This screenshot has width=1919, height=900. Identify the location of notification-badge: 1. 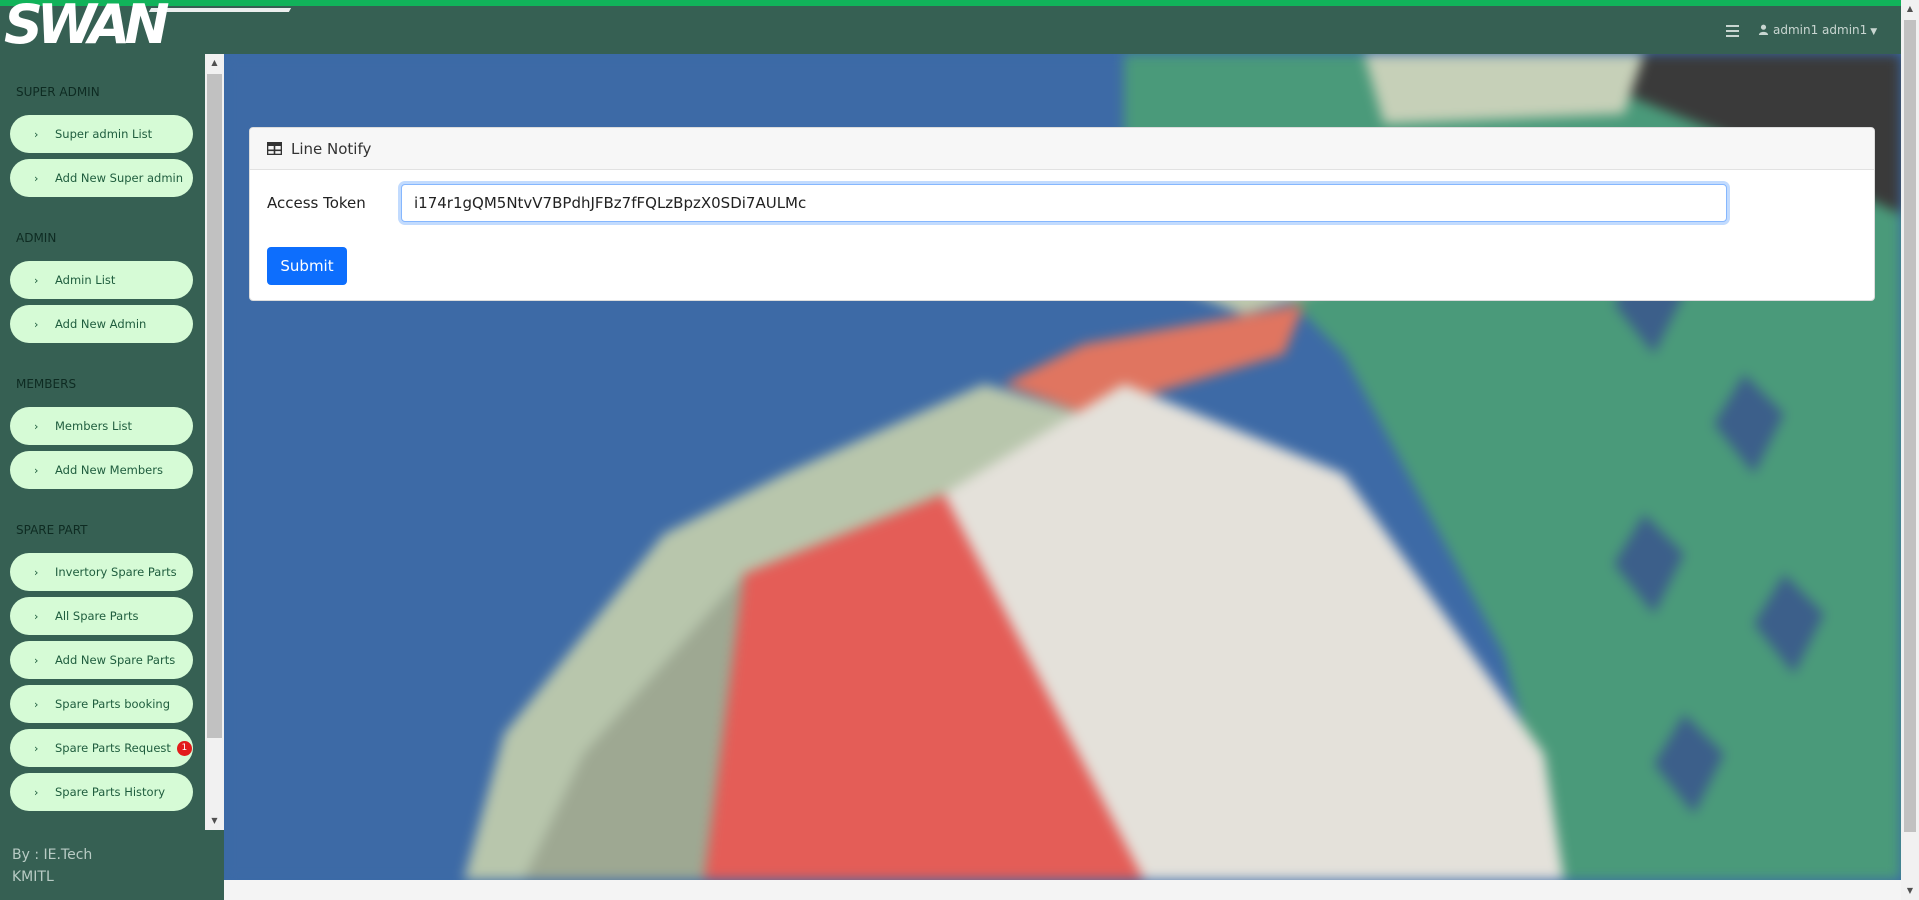
(184, 748).